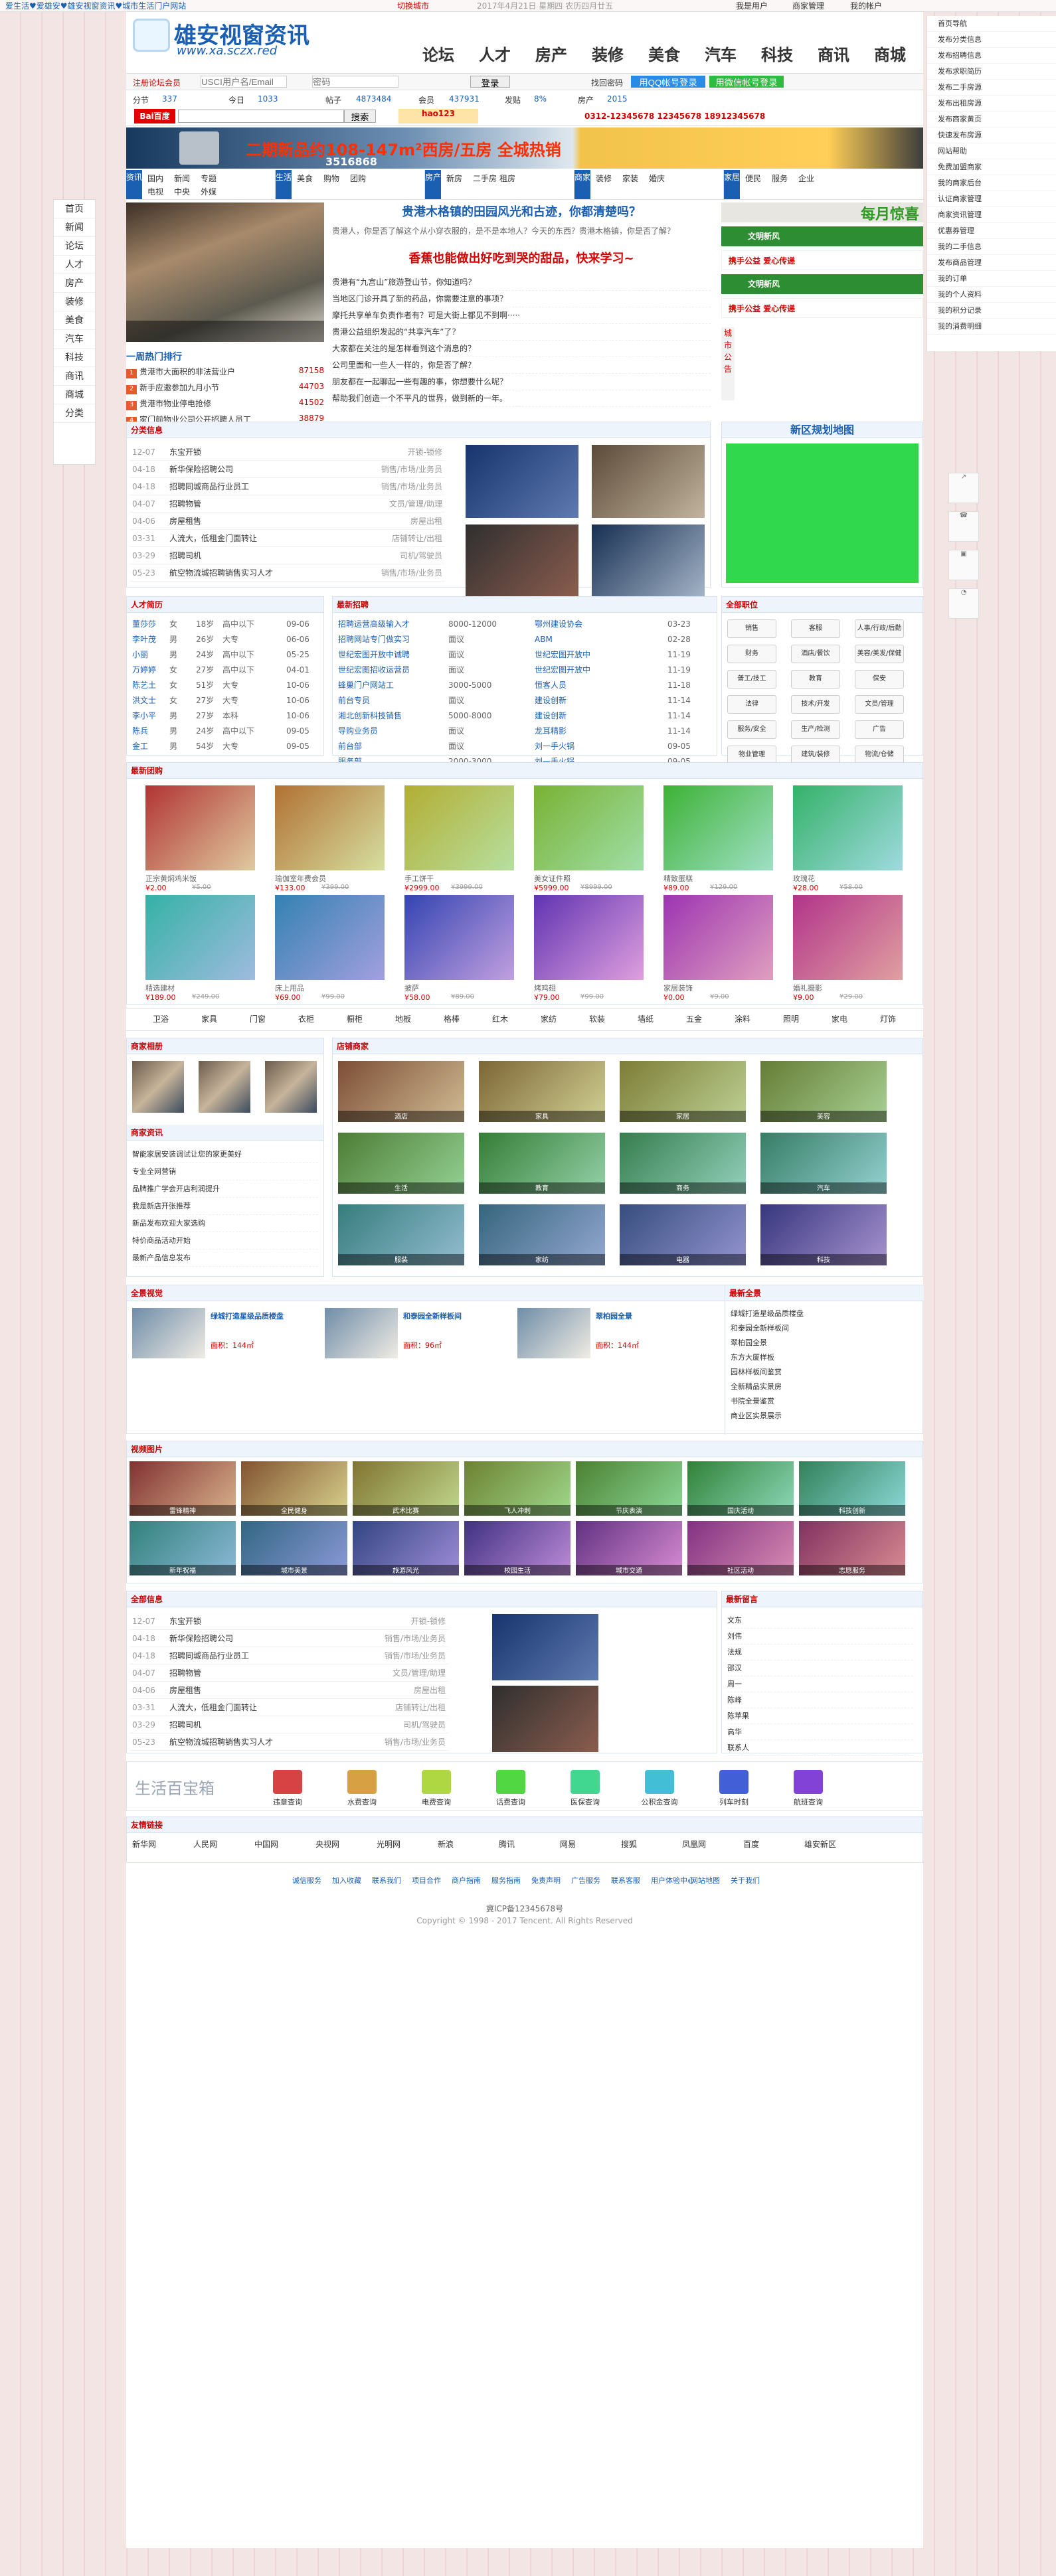  What do you see at coordinates (225, 388) in the screenshot?
I see `ranking-item: 2 新手应邀参加九月小节 44703` at bounding box center [225, 388].